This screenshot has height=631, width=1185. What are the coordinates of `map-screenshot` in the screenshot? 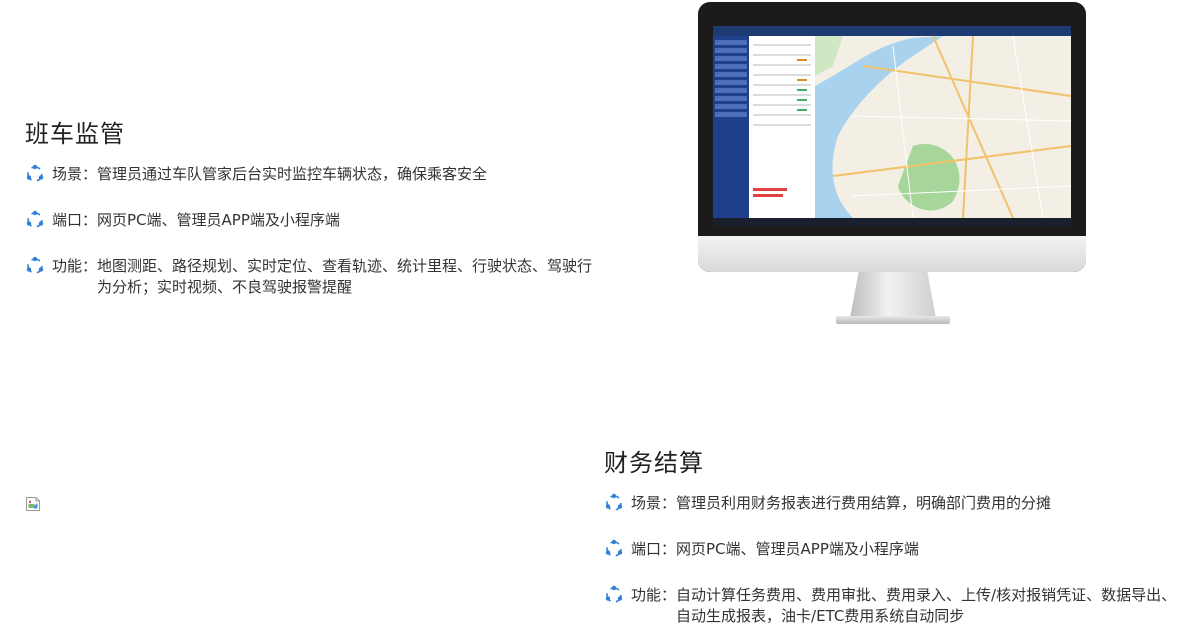 It's located at (892, 126).